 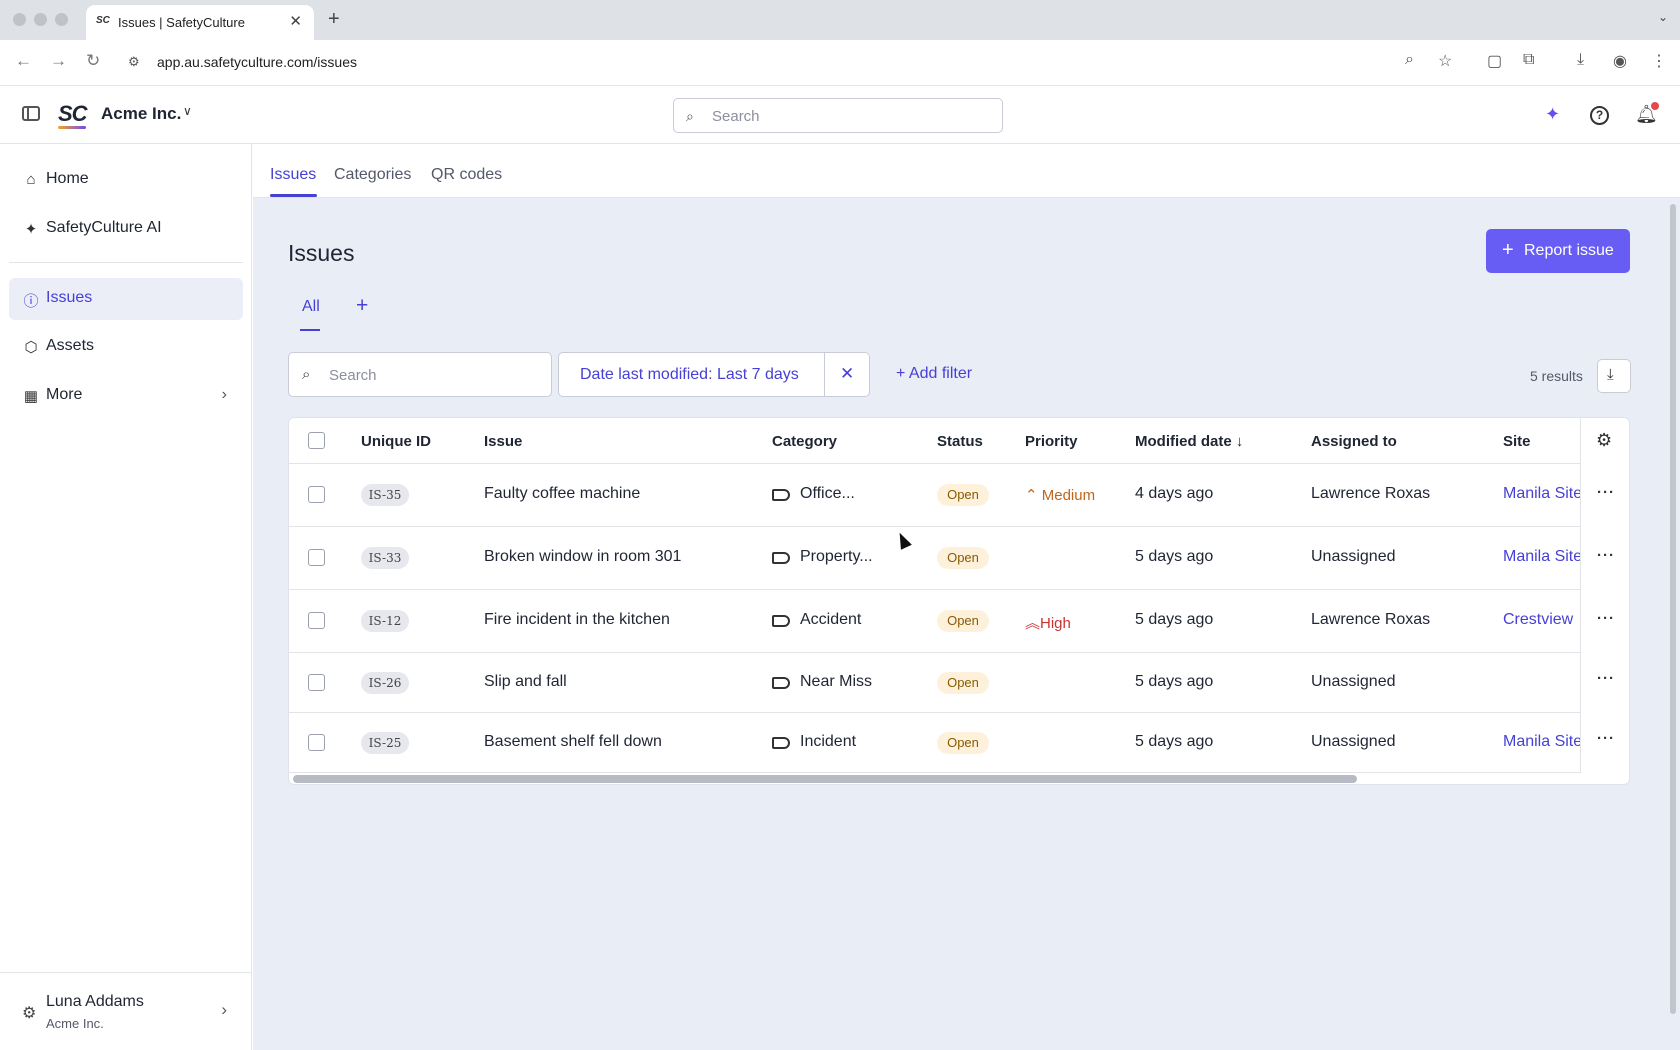 I want to click on issue-title: Slip and fall, so click(x=525, y=682).